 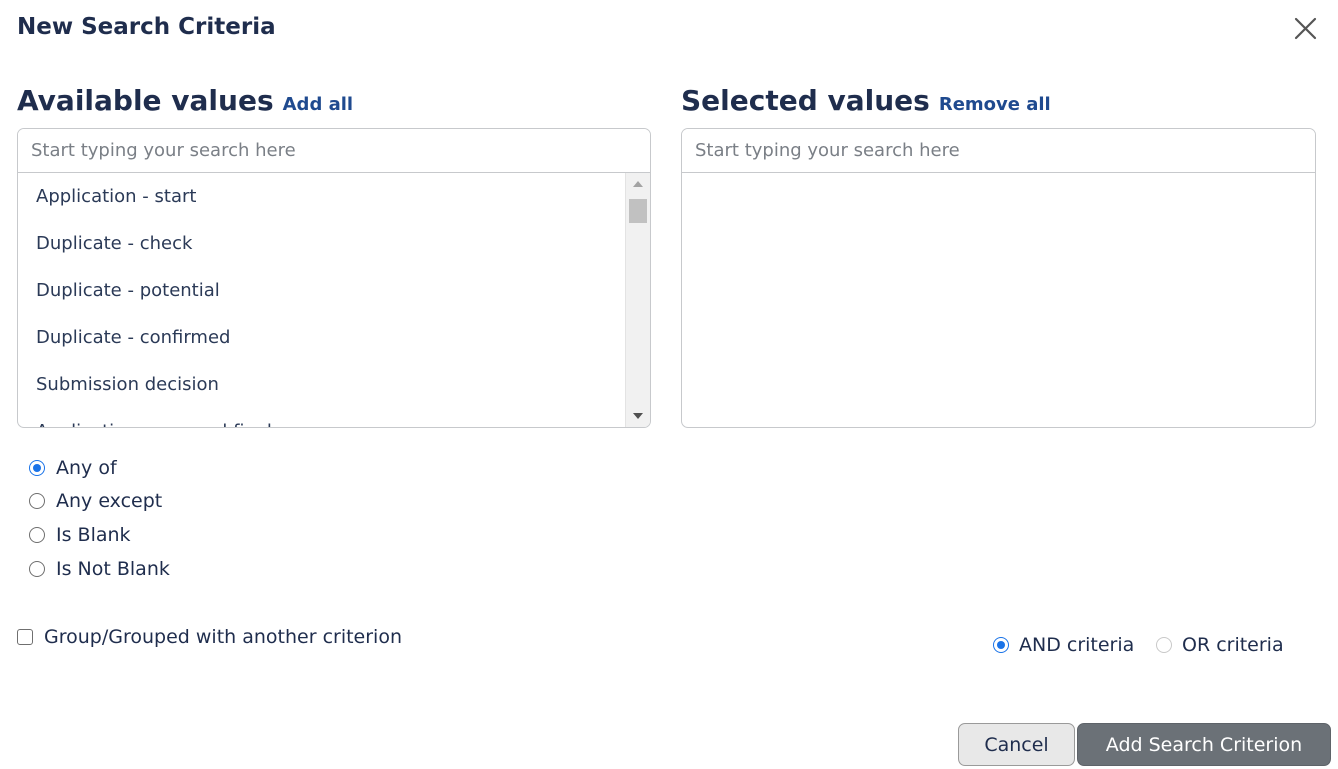 What do you see at coordinates (1001, 645) in the screenshot?
I see `and-radio` at bounding box center [1001, 645].